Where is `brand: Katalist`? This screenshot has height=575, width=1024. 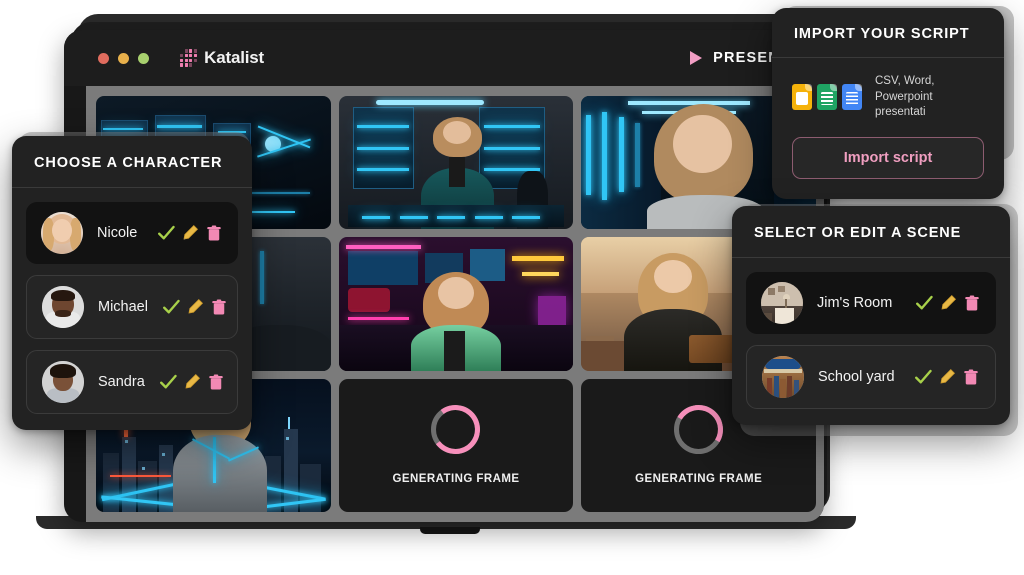
brand: Katalist is located at coordinates (222, 58).